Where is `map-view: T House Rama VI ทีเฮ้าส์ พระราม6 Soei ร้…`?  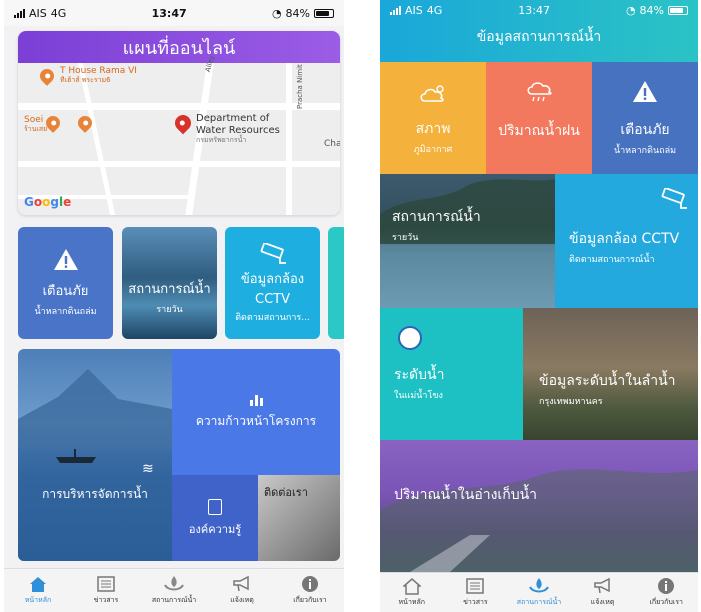 map-view: T House Rama VI ทีเฮ้าส์ พระราม6 Soei ร้… is located at coordinates (179, 134).